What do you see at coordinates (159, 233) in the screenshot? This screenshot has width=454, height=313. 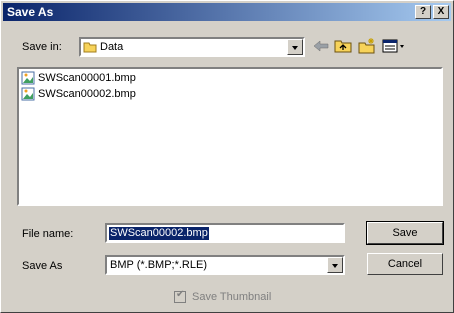 I see `file-name-value: SWScan00002.bmp` at bounding box center [159, 233].